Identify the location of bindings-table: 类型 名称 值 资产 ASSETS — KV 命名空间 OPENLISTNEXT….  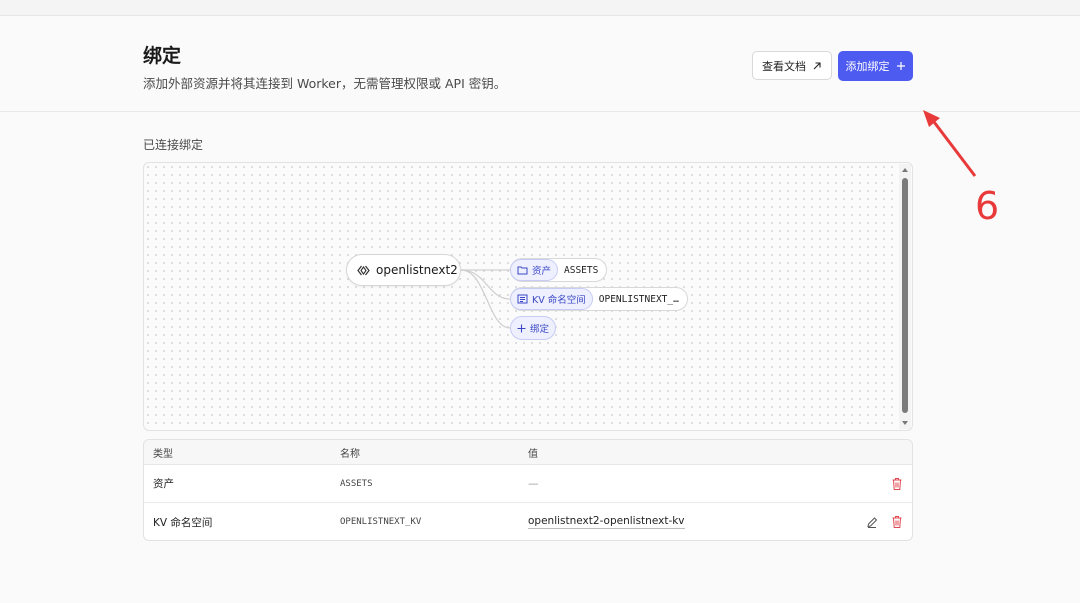
(528, 490).